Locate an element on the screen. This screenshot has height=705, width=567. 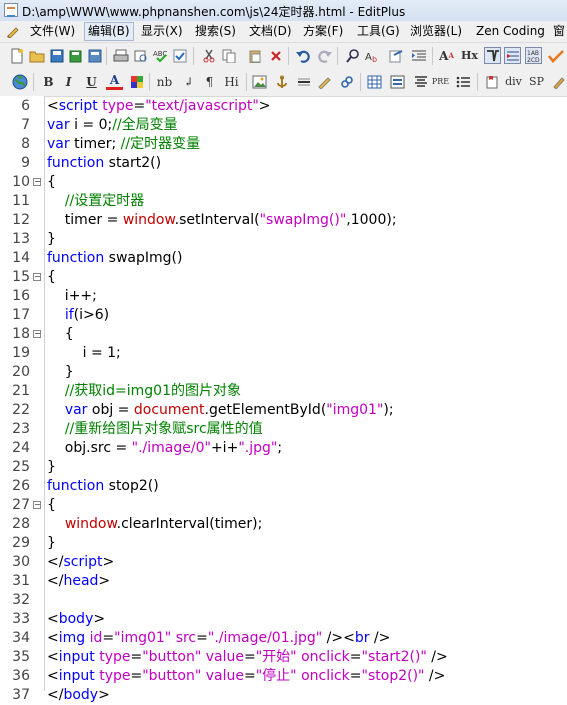
code-line: 27−{ is located at coordinates (283, 505).